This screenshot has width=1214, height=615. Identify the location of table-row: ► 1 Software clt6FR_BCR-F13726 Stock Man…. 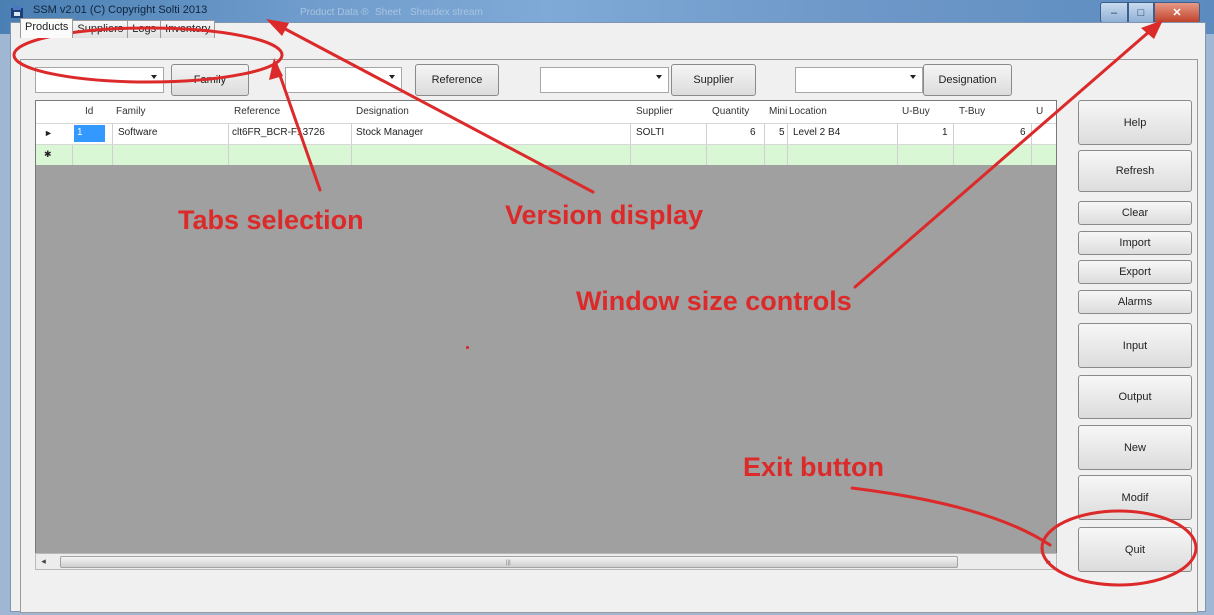
(546, 133).